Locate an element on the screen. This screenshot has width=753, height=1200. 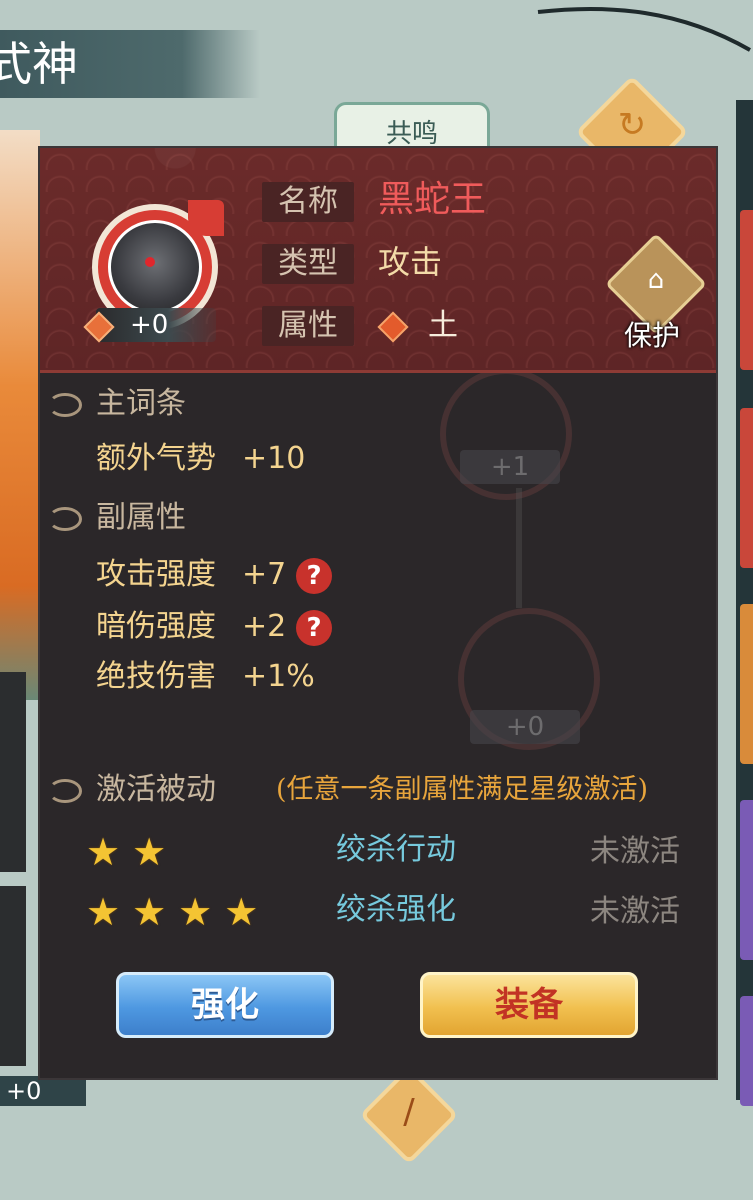
name-label: 名称 is located at coordinates (308, 202).